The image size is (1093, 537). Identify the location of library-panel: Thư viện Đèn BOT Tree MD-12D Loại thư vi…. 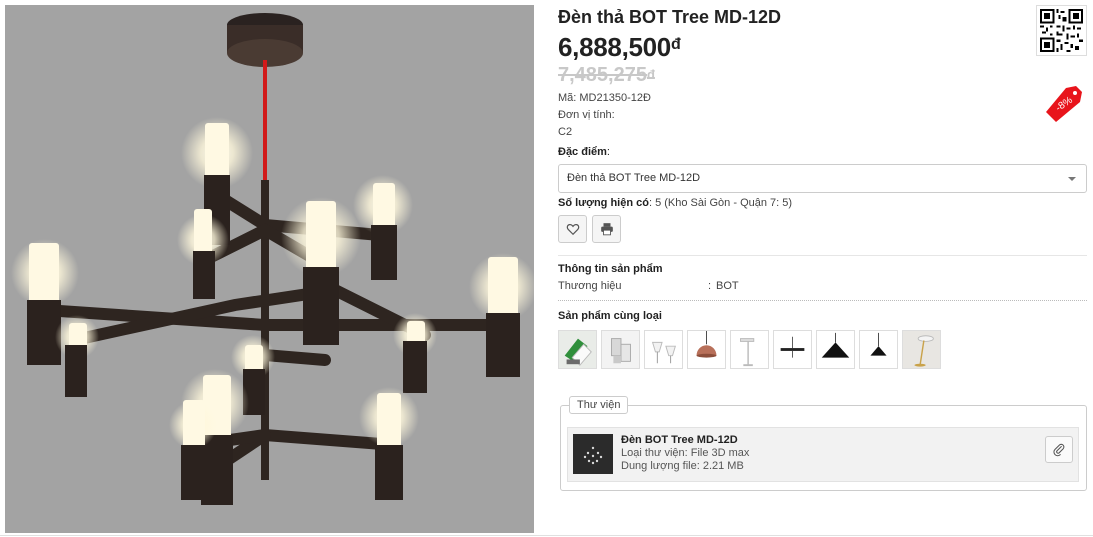
(823, 443).